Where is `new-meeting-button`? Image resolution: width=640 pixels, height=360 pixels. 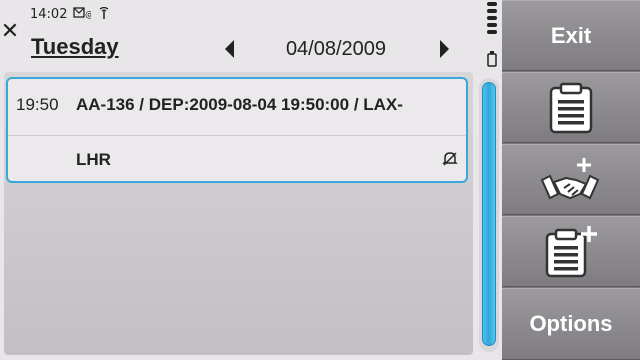 new-meeting-button is located at coordinates (571, 179).